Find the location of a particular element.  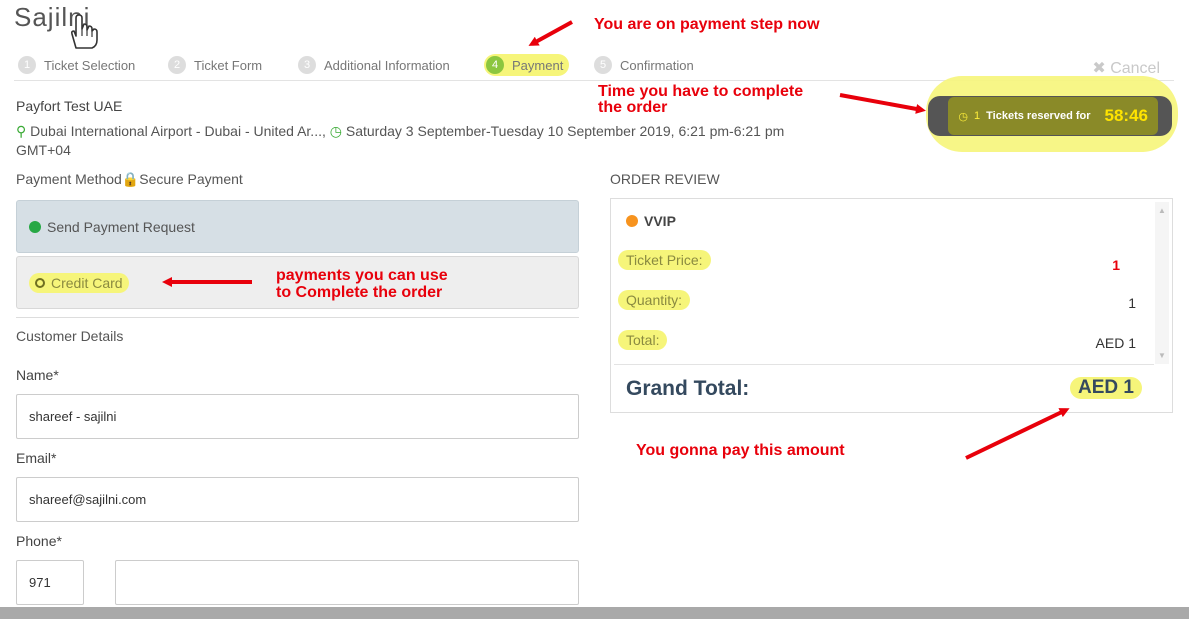

arrow-to-timer is located at coordinates (882, 103).